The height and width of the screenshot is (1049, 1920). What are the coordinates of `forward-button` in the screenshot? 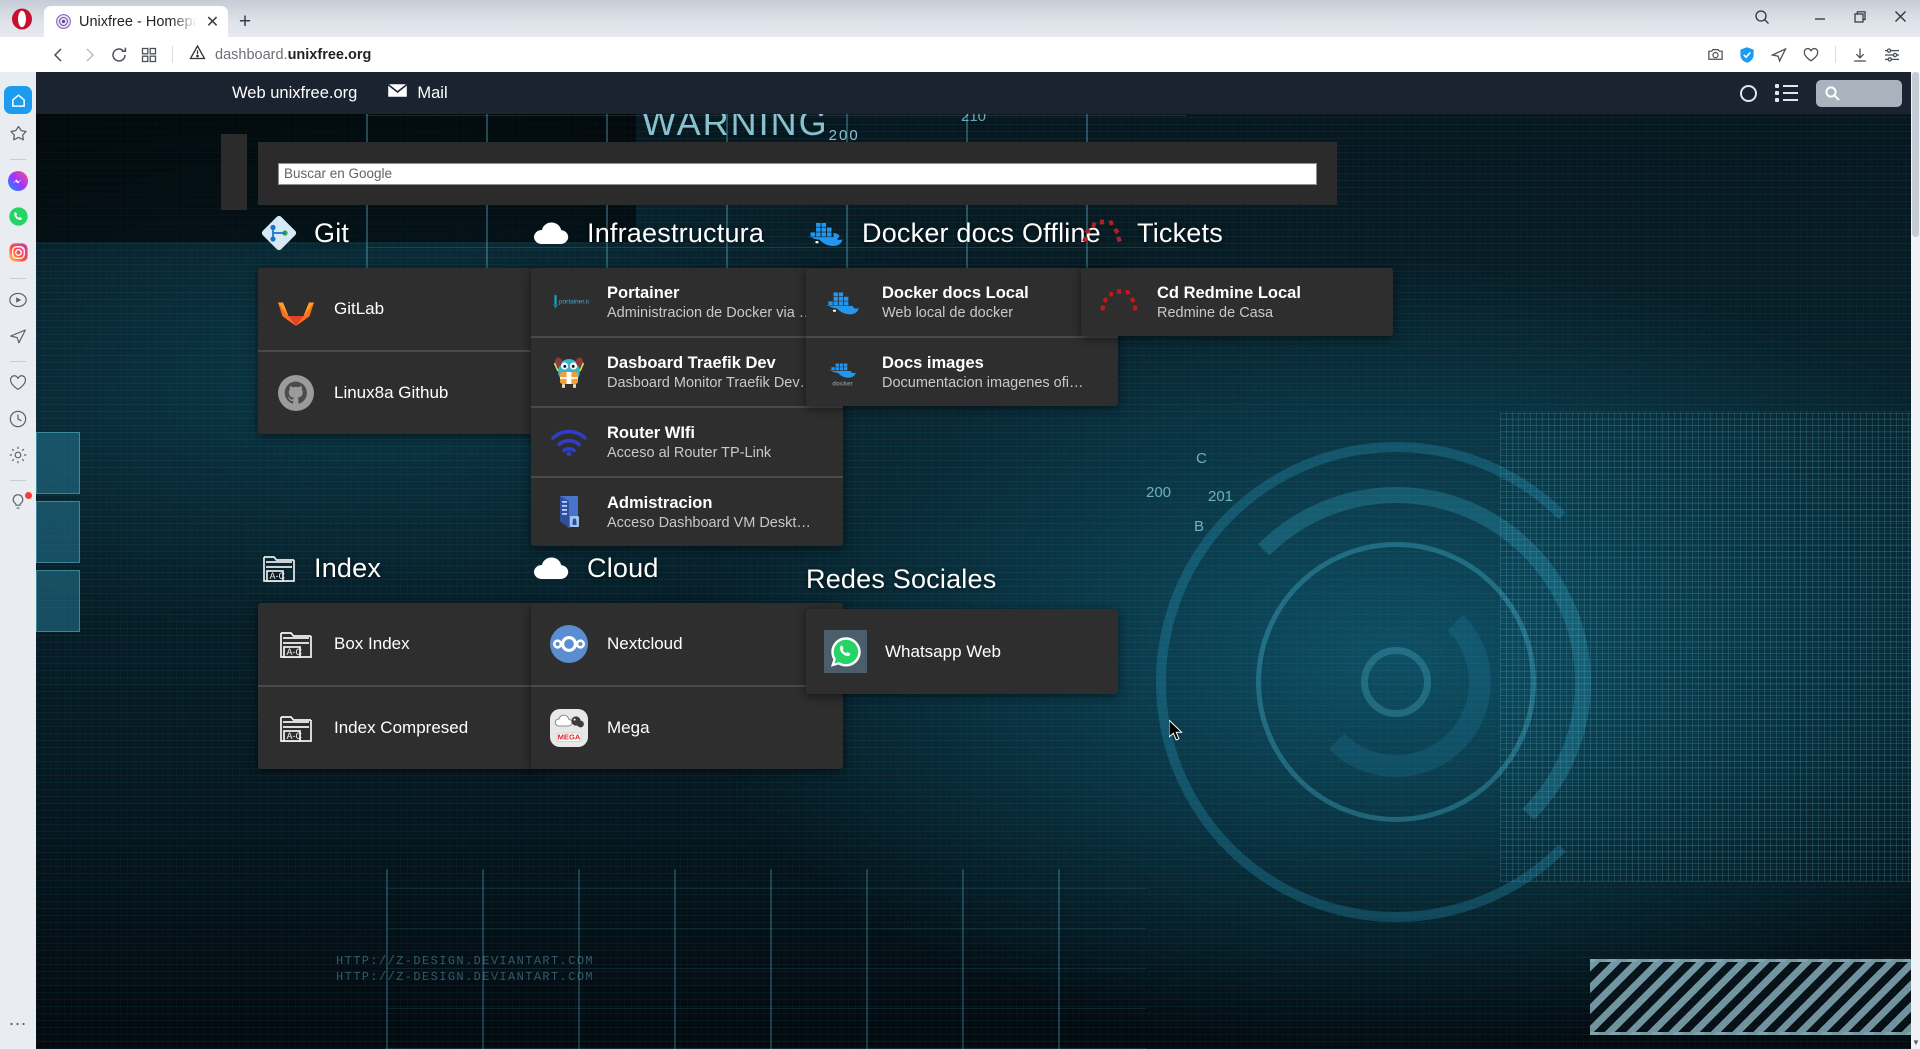 It's located at (89, 55).